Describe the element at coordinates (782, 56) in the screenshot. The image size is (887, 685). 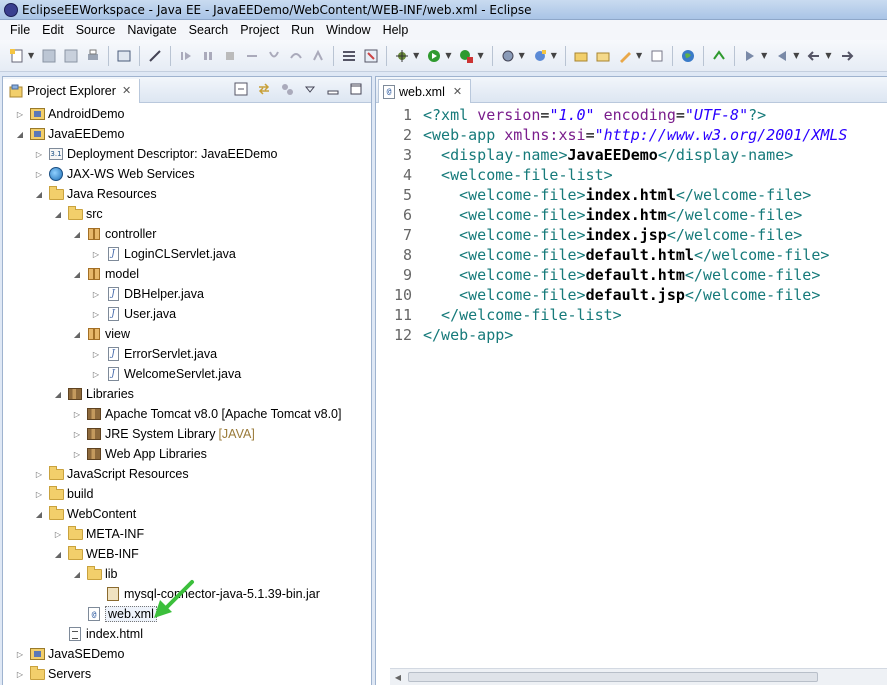
I see `prev-annotation-icon` at that location.